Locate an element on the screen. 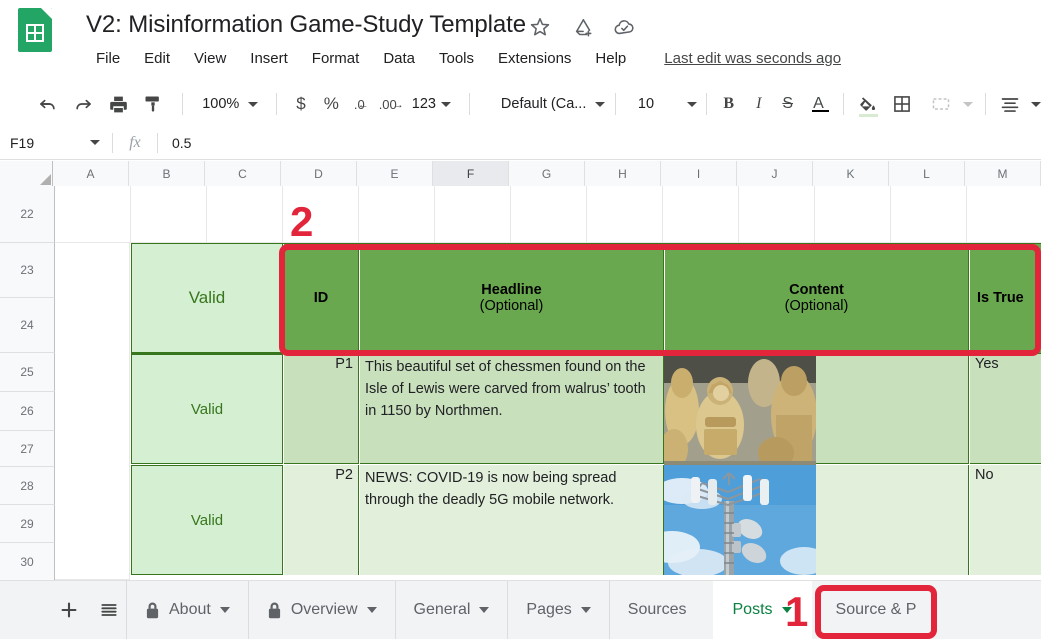 The image size is (1041, 639). row-header-25: 25 is located at coordinates (27, 372).